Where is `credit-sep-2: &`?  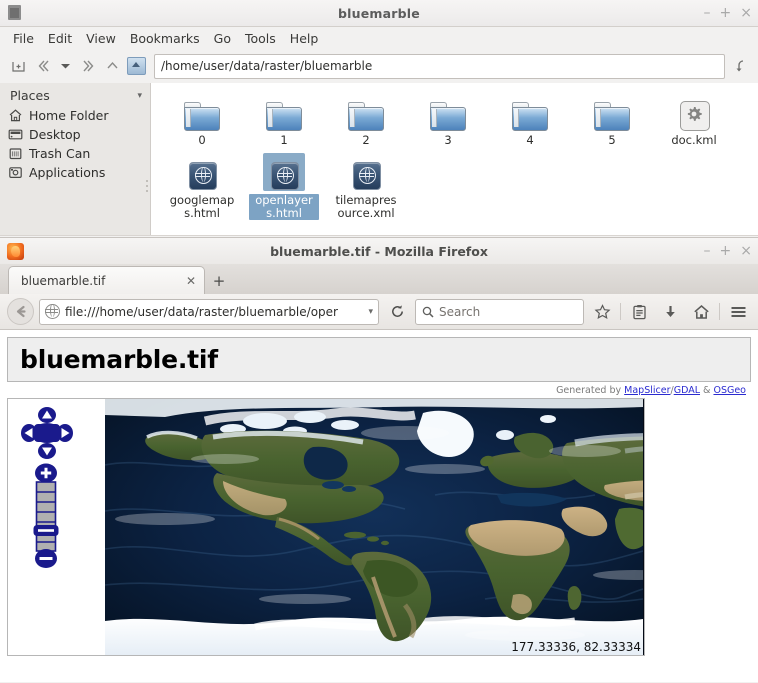 credit-sep-2: & is located at coordinates (707, 390).